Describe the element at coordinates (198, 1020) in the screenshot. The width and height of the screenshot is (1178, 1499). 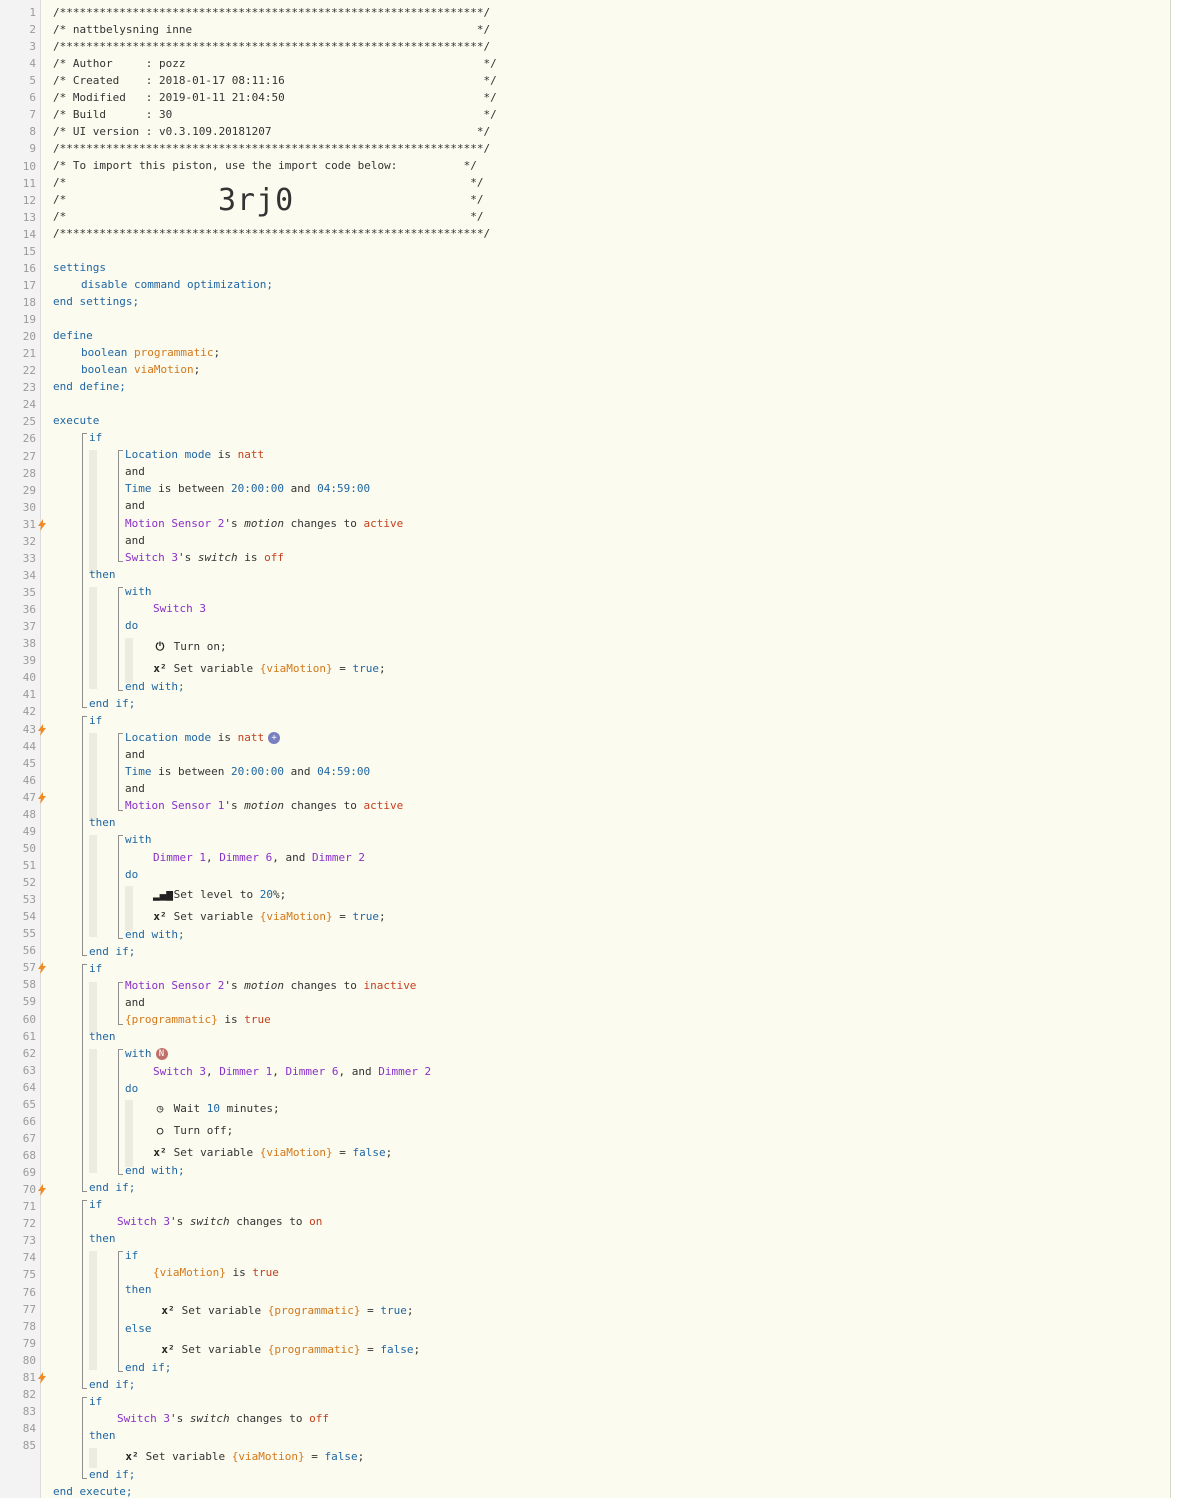
I see `condition-programmatic: {programmatic} is true` at that location.